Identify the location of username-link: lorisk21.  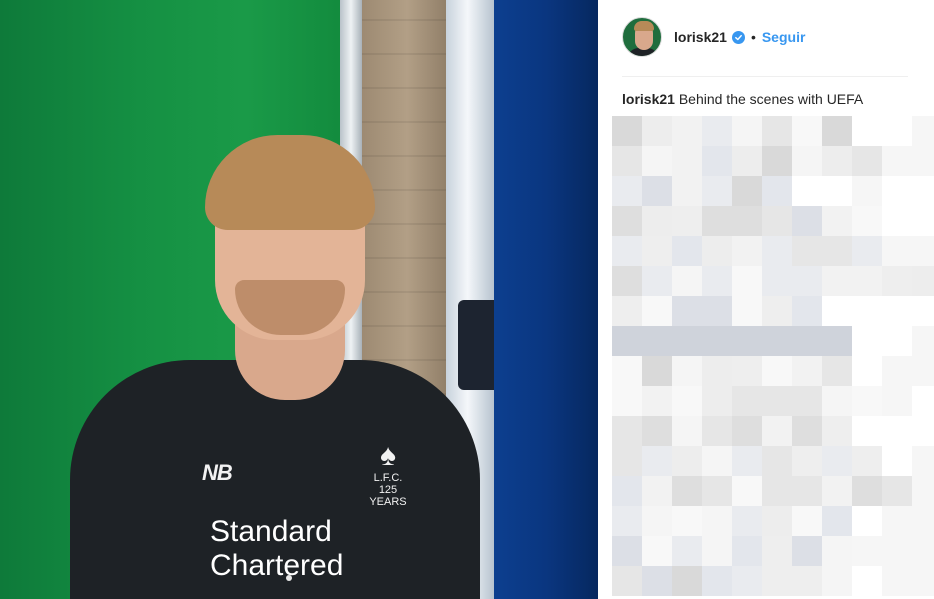
(700, 37).